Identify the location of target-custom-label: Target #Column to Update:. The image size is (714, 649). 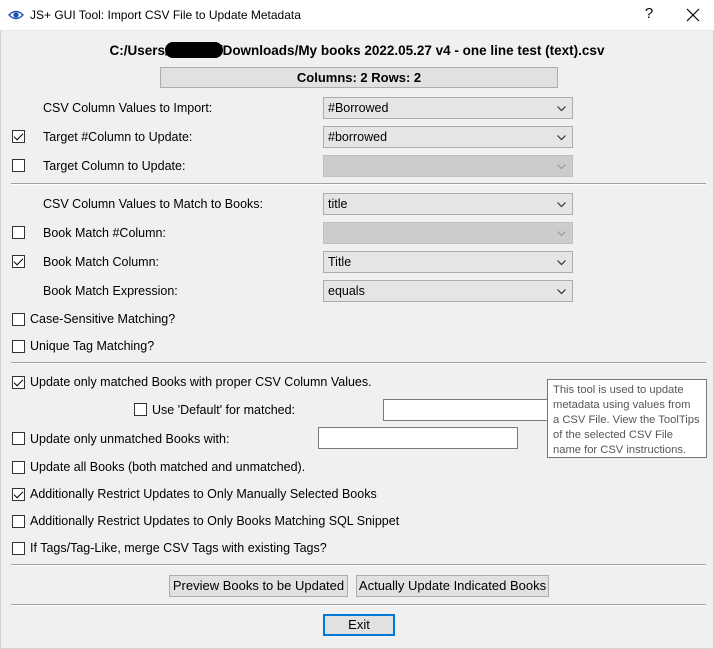
(118, 137).